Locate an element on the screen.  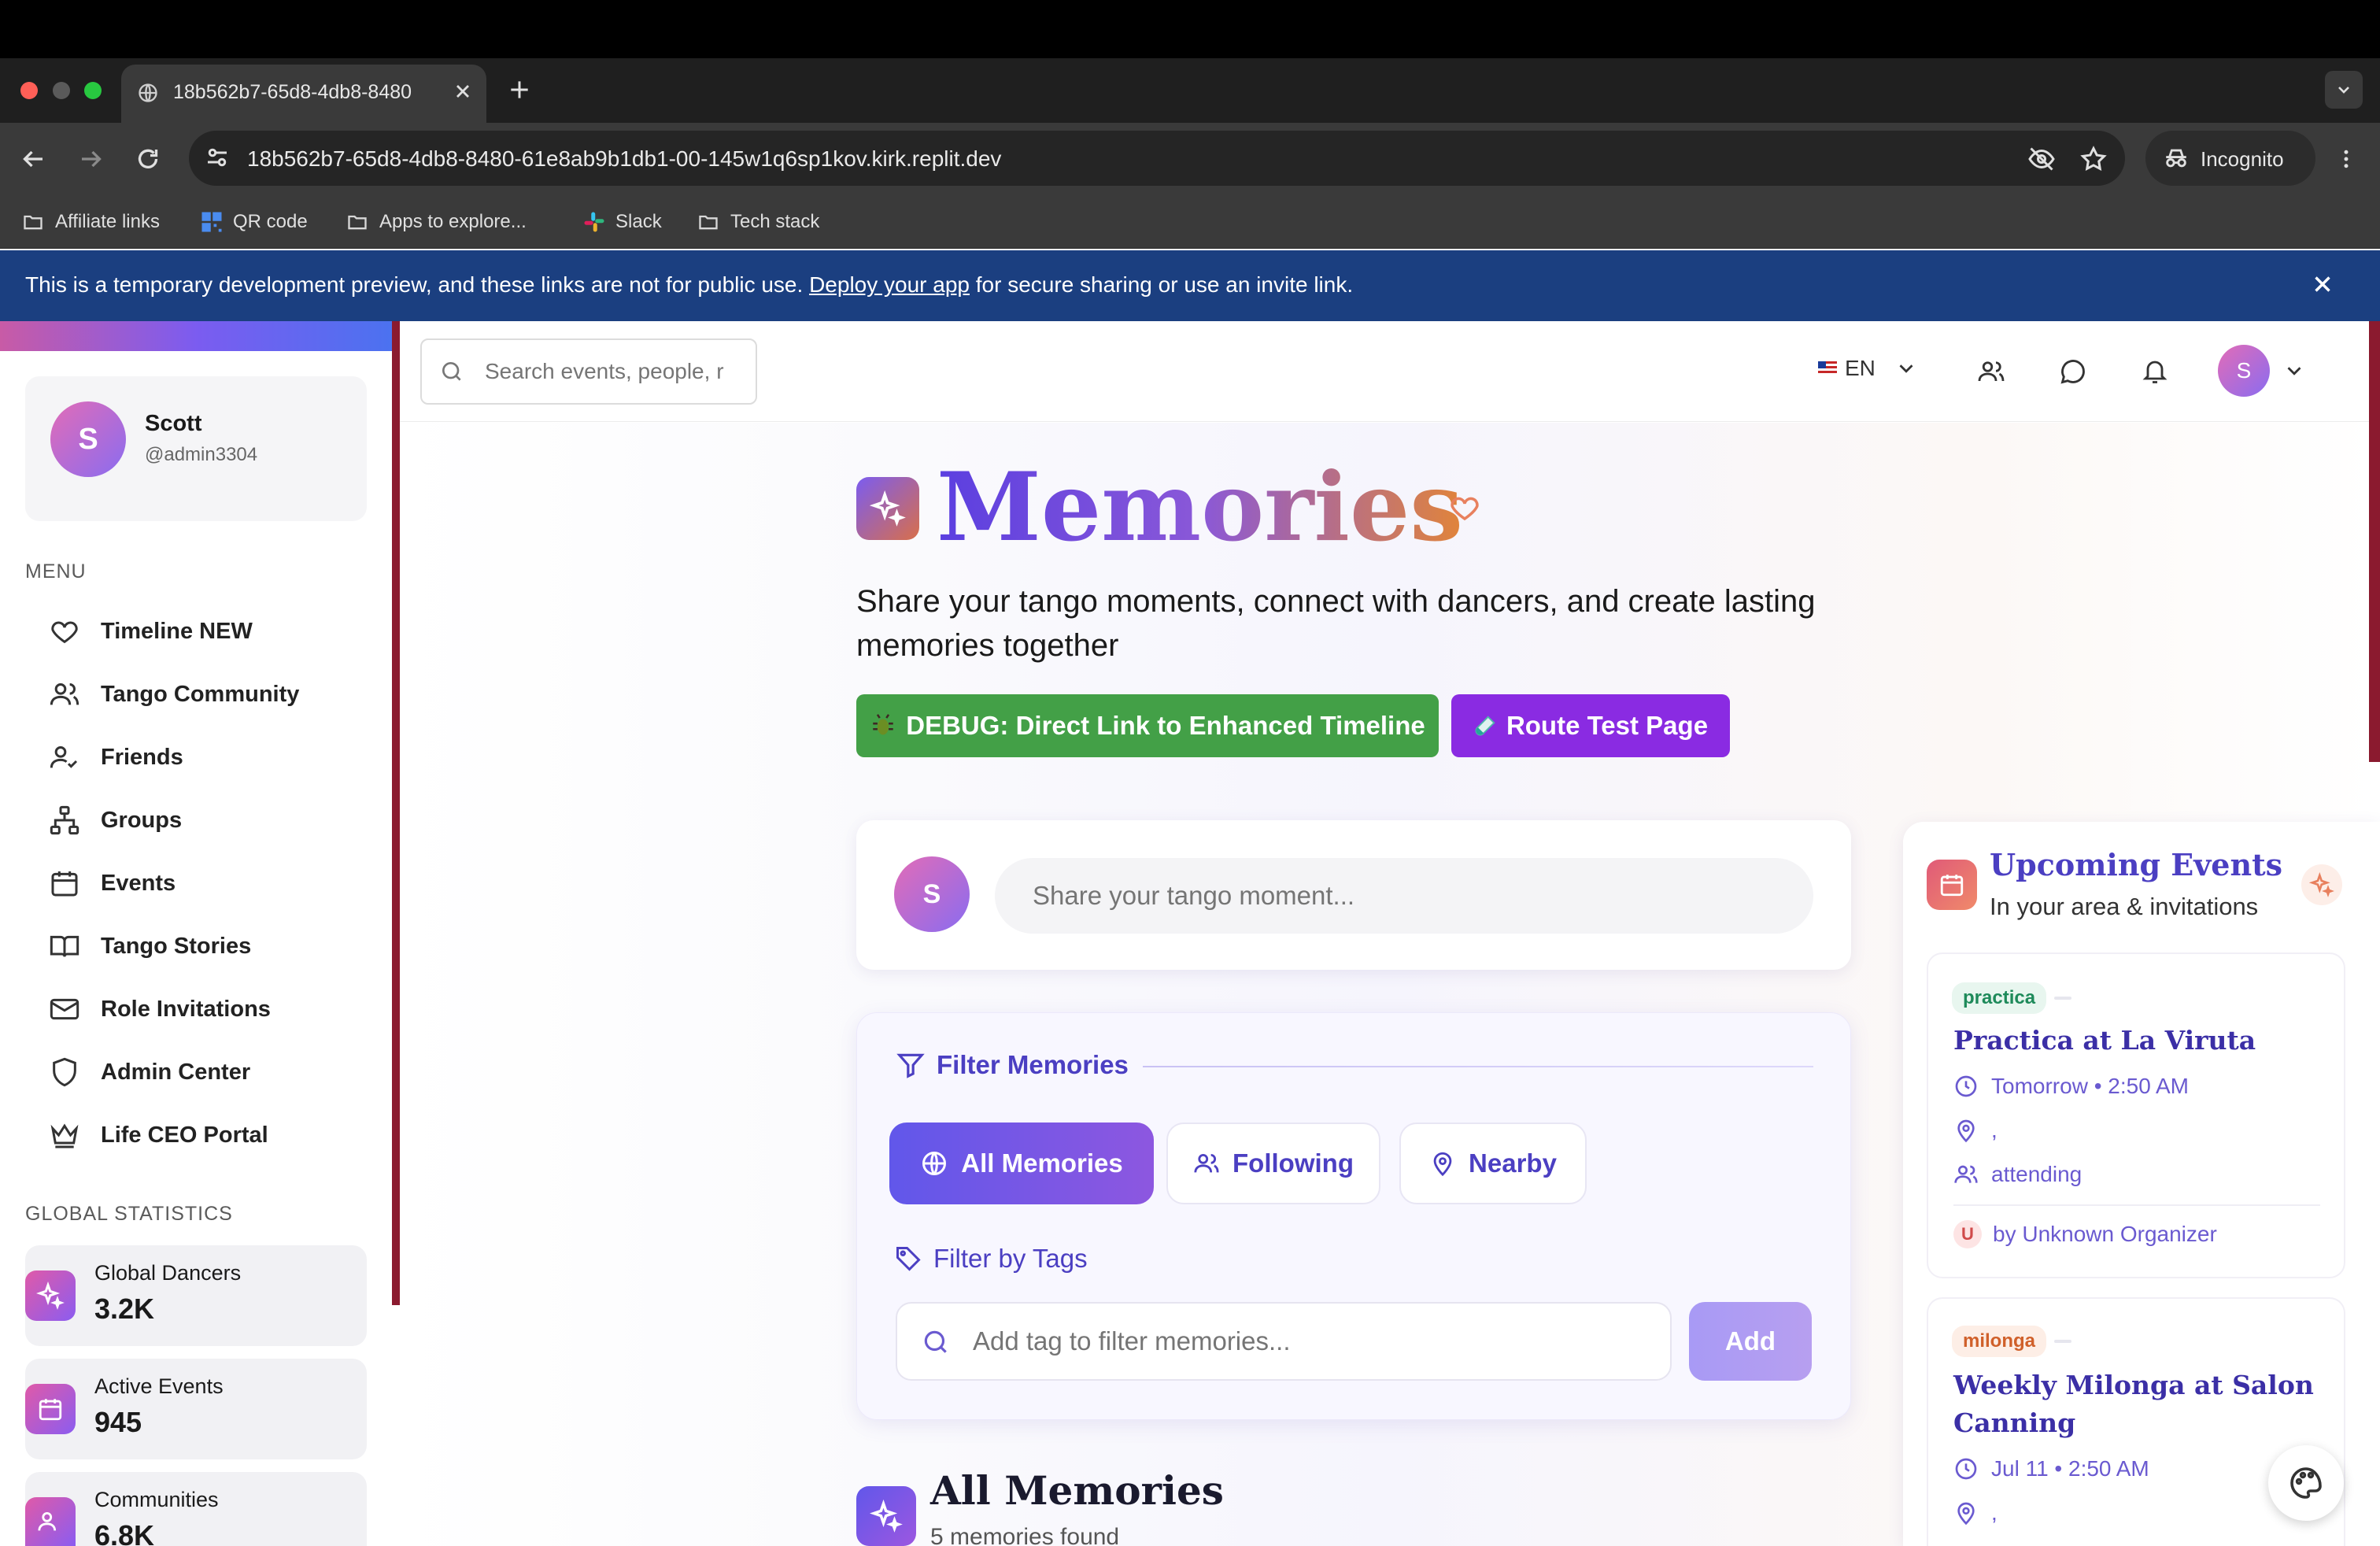
organizer-avatar: U is located at coordinates (1967, 1234).